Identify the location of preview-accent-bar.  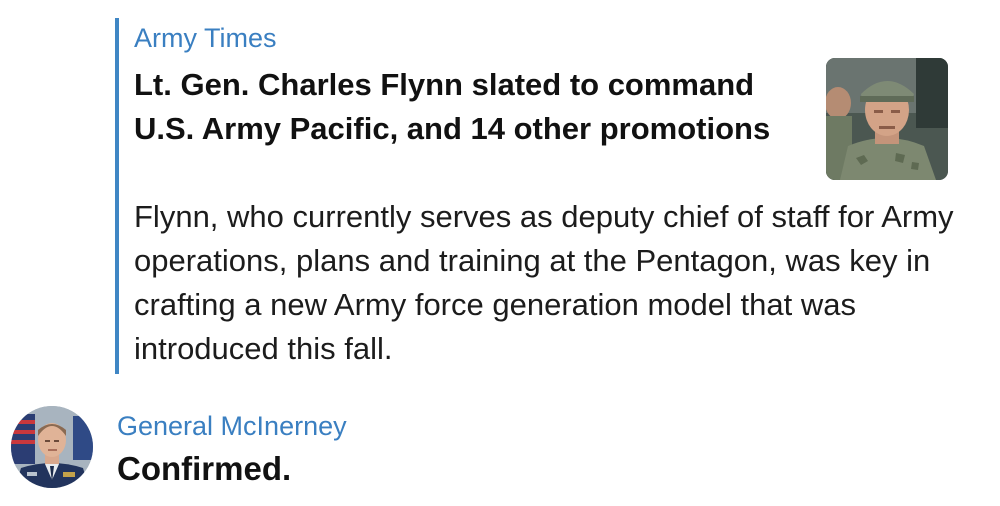
(117, 196).